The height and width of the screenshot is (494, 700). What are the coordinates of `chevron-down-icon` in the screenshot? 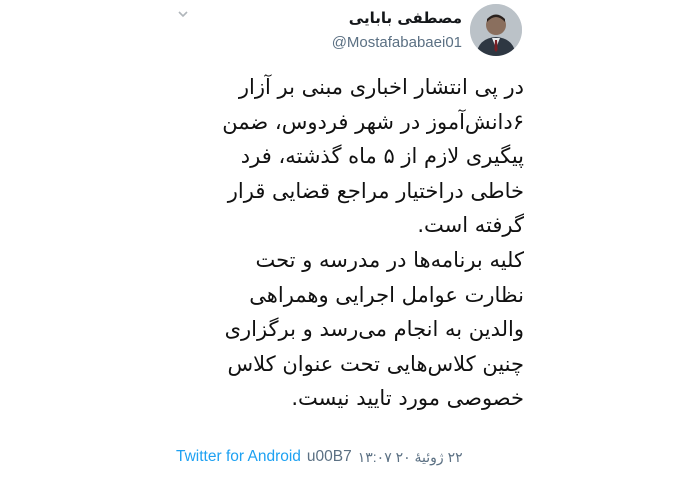 It's located at (183, 15).